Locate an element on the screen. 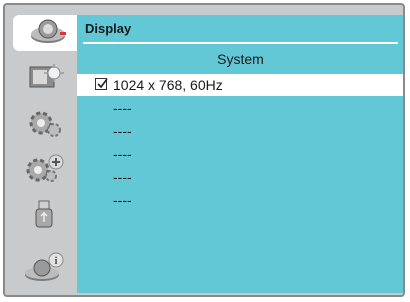  sidebar-item-image-adjust is located at coordinates (44, 79).